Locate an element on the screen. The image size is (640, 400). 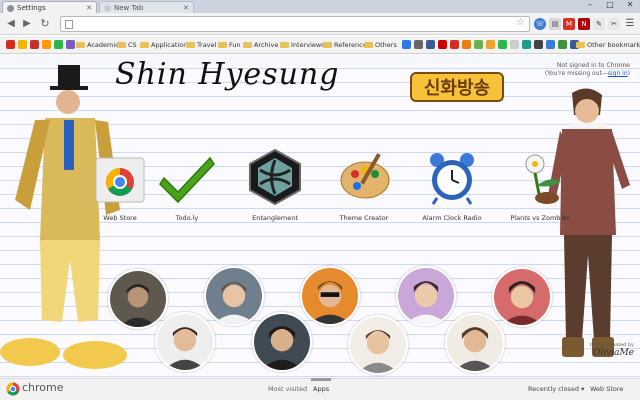
settings-gear-icon is located at coordinates (10, 8).